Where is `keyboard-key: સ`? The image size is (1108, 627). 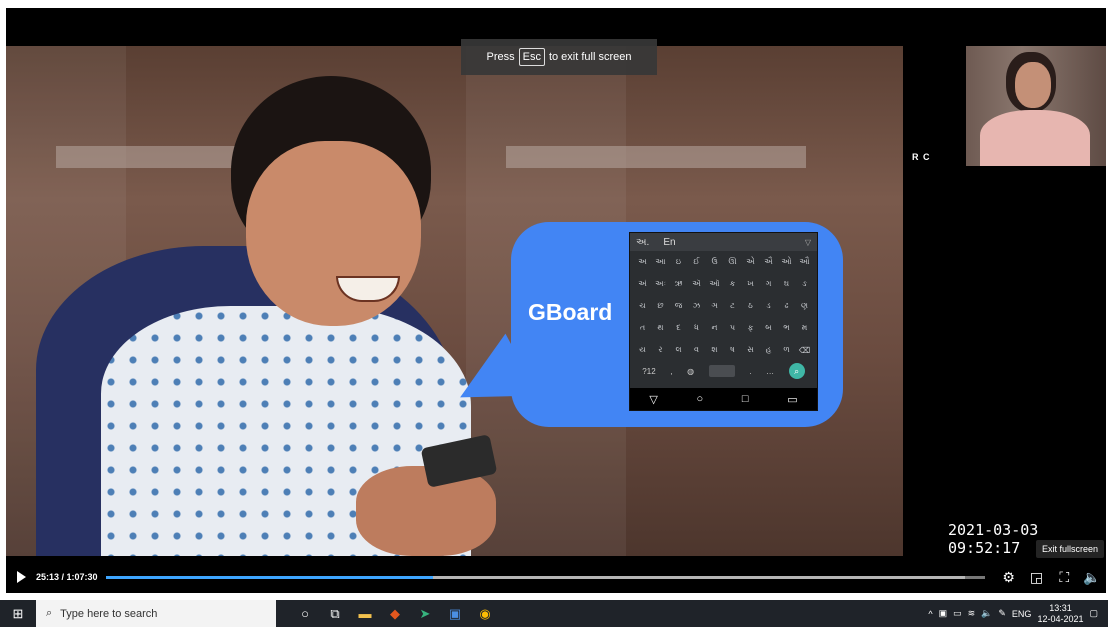
keyboard-key: સ is located at coordinates (750, 349).